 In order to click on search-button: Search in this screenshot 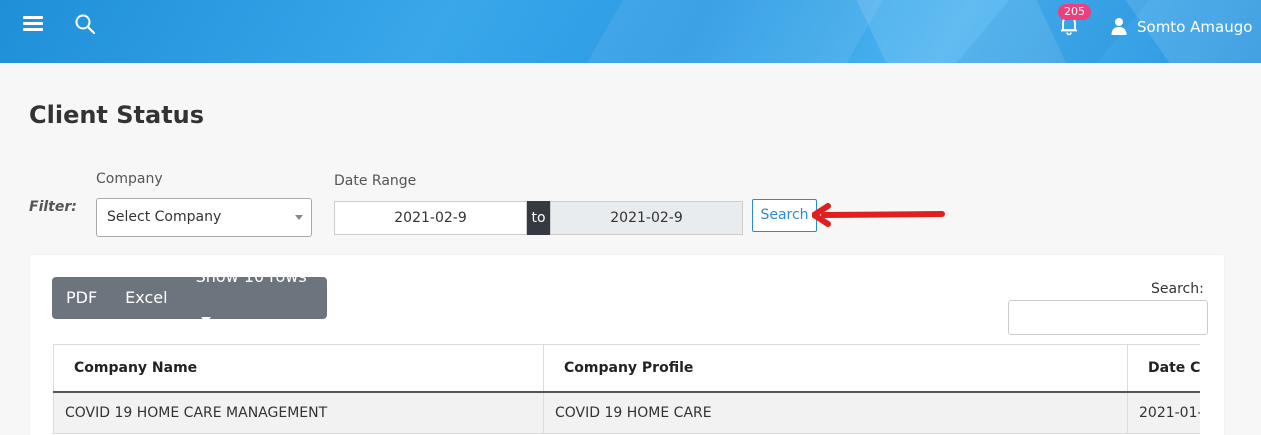, I will do `click(784, 215)`.